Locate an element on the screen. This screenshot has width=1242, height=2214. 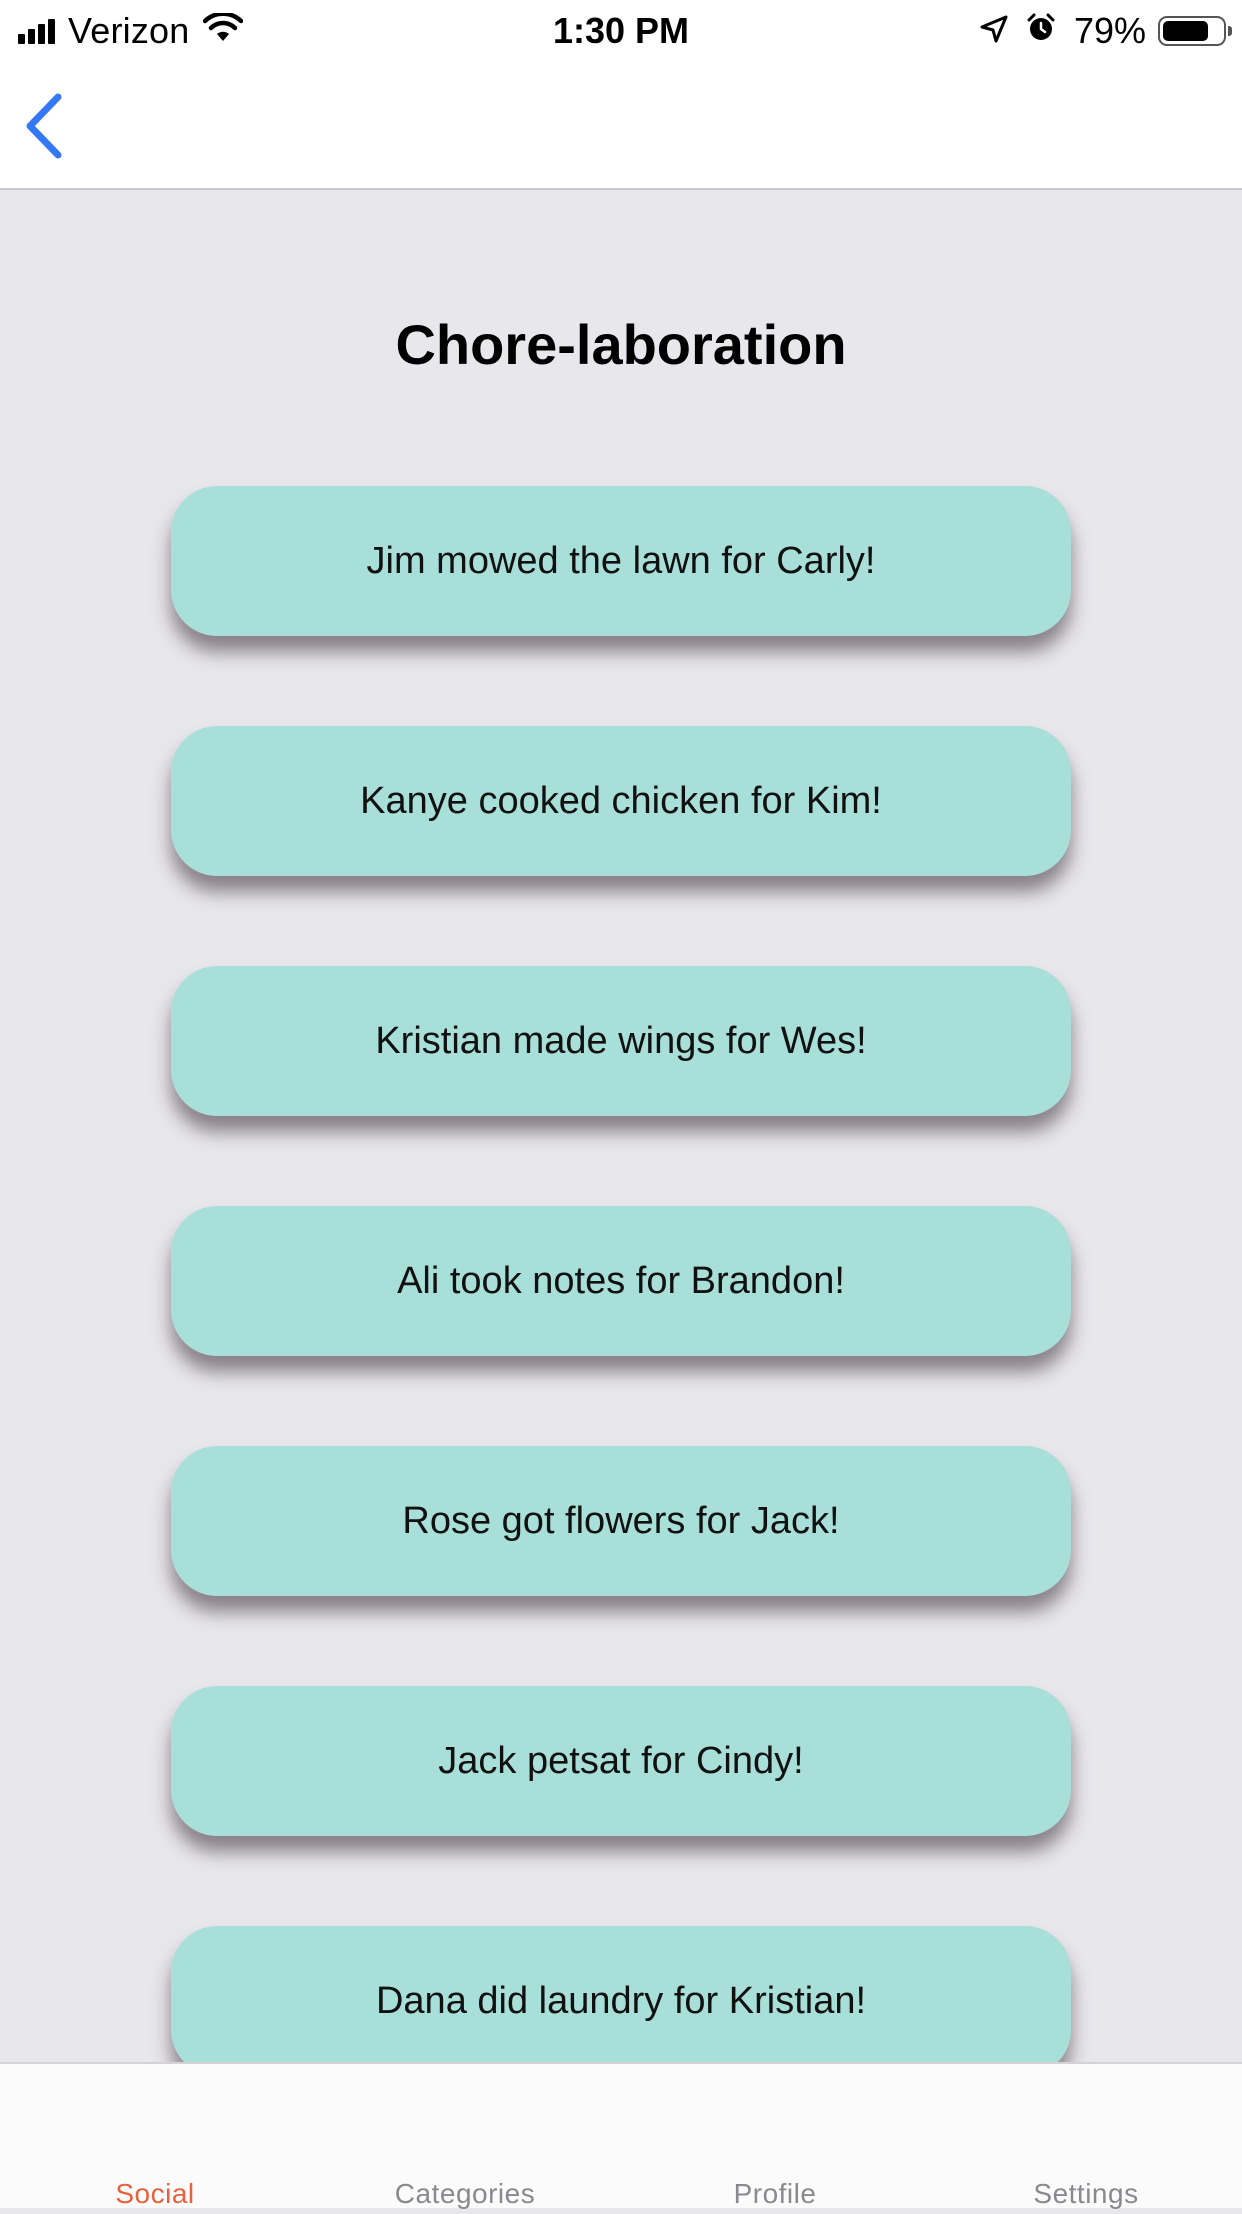
chore-card-label: Kristian made wings for Wes! is located at coordinates (621, 1040).